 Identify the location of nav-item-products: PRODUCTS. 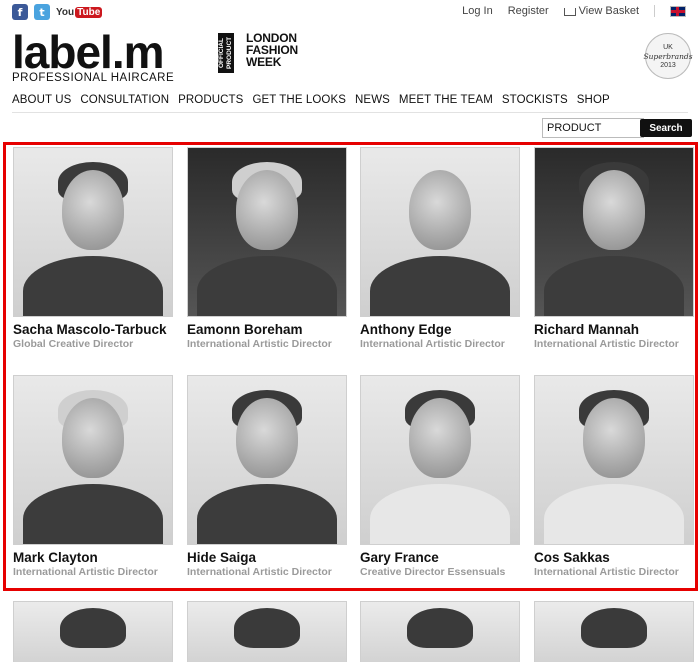
(210, 100).